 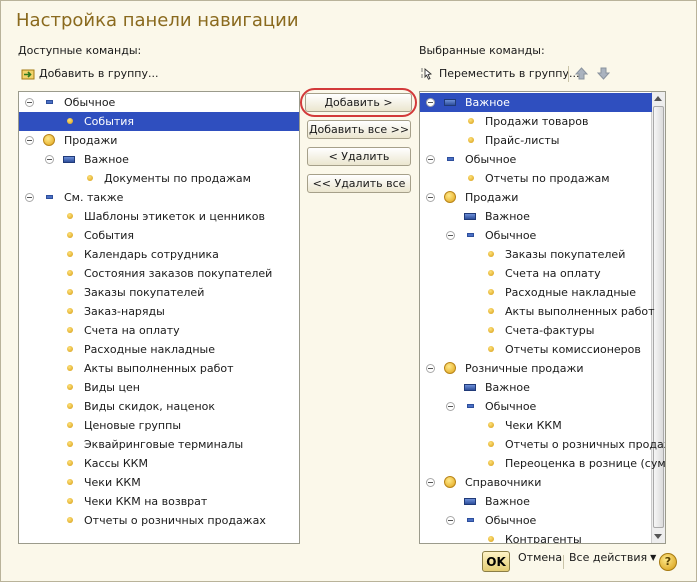 I want to click on right-tree-item: Отчеты комиссионеров, so click(x=542, y=349).